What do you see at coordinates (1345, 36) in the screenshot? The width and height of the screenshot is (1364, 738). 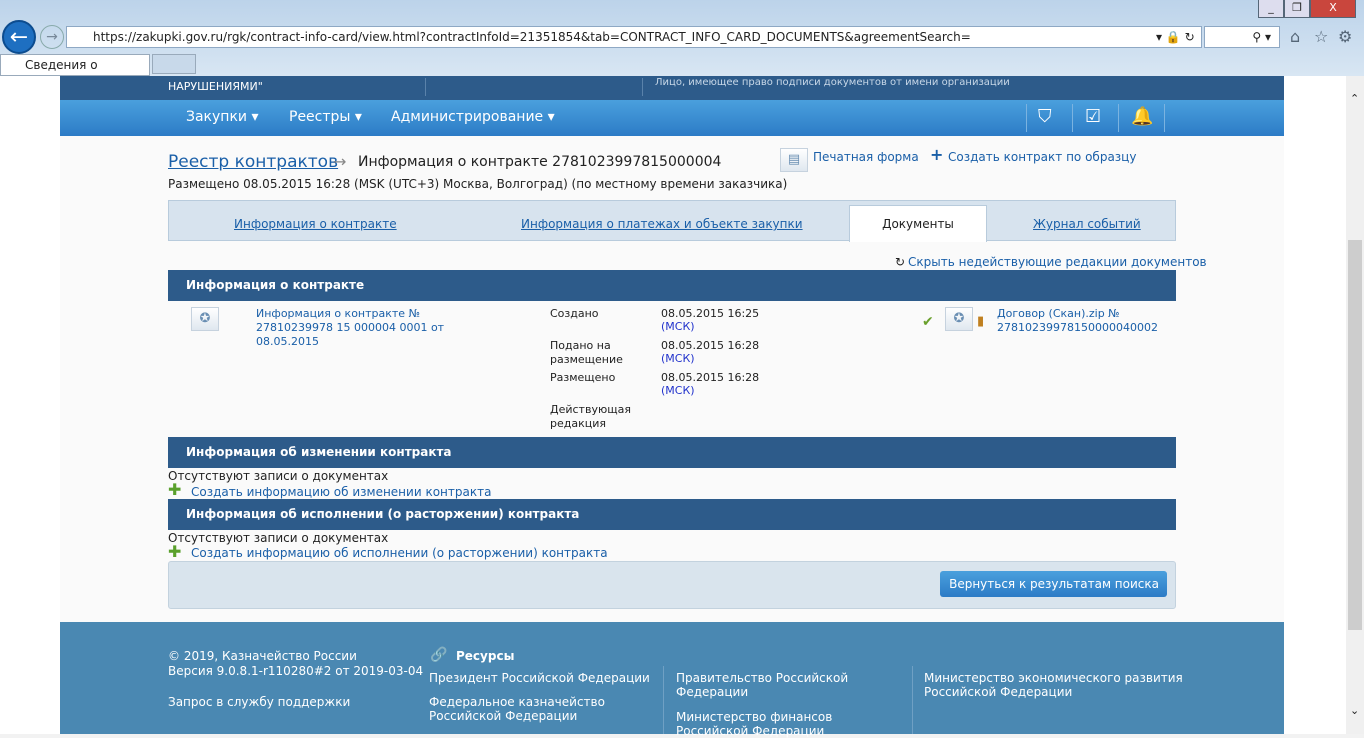 I see `gear-icon: ⚙` at bounding box center [1345, 36].